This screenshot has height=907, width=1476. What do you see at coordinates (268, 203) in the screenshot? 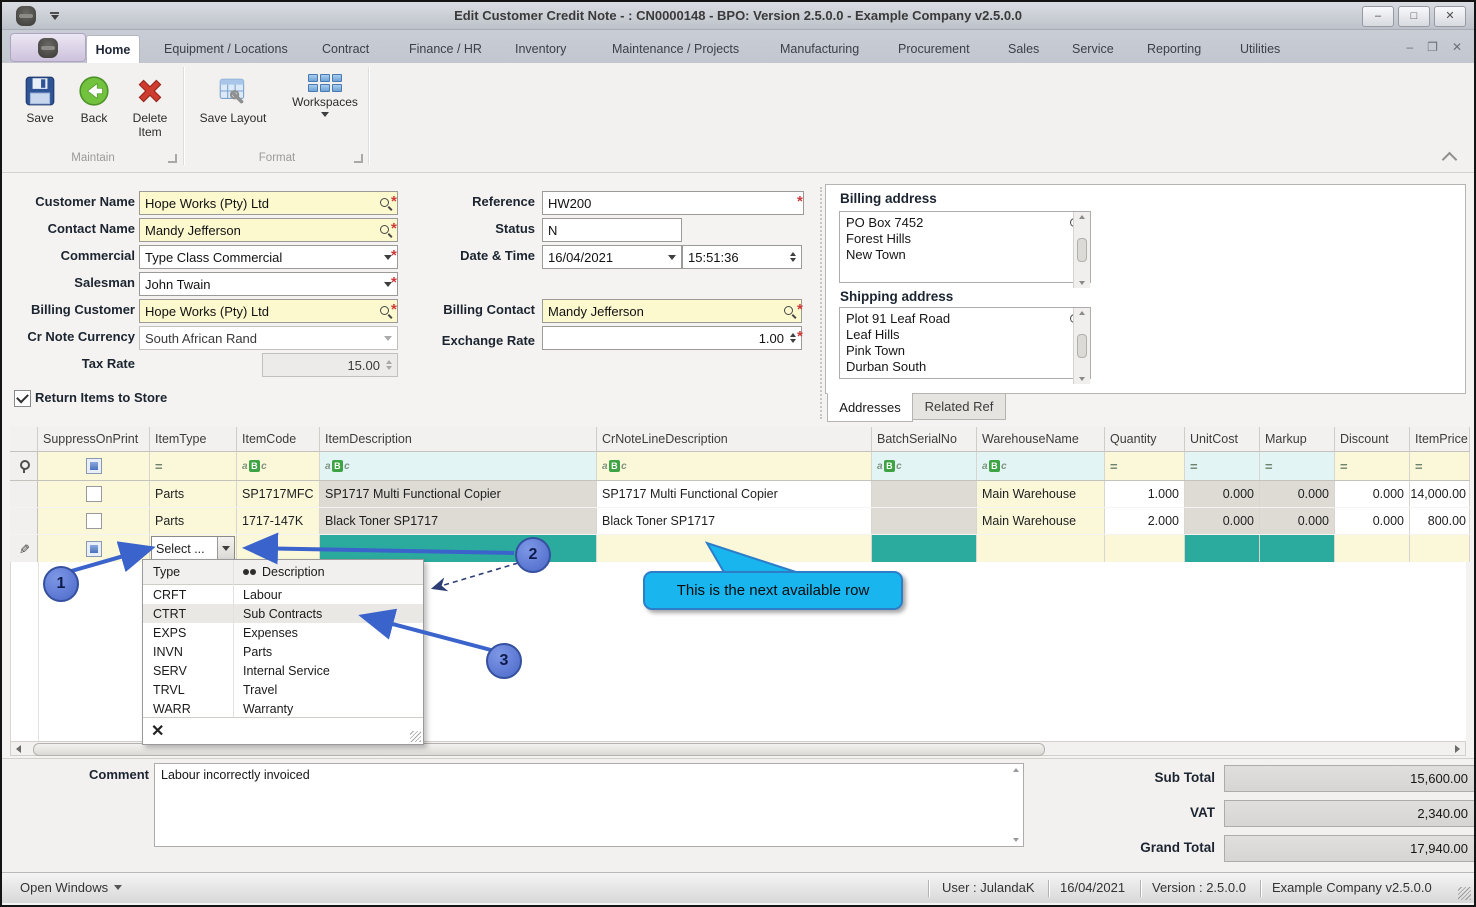
I see `customer-name-field: Hope Works (Pty) Ltd` at bounding box center [268, 203].